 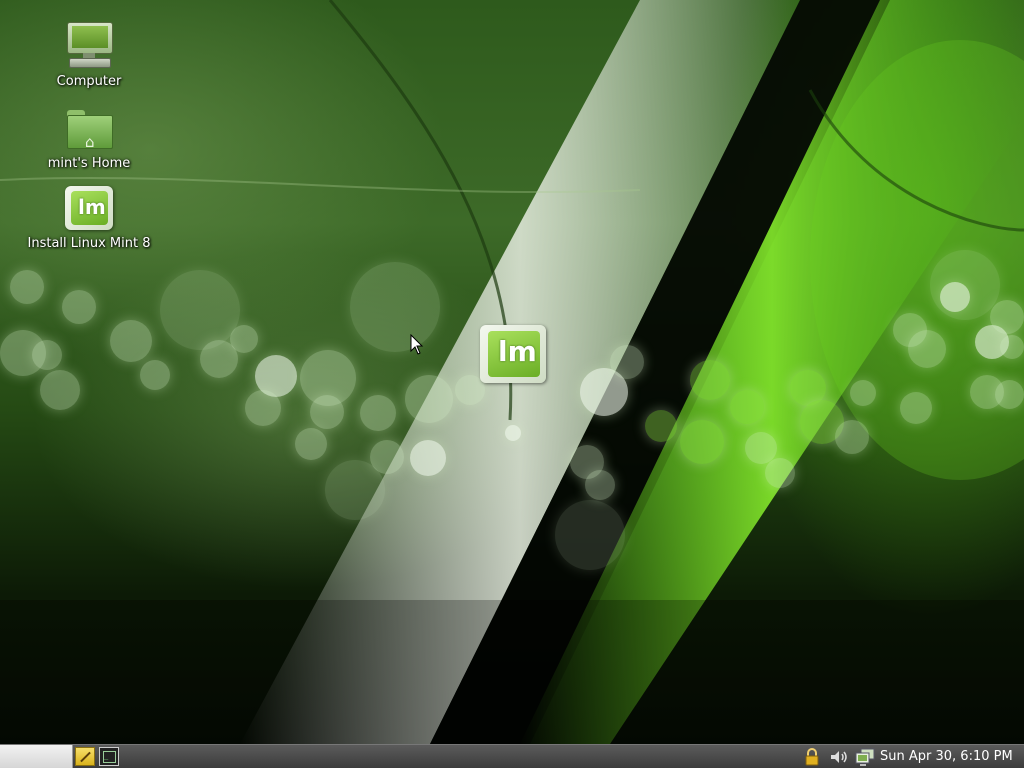 What do you see at coordinates (839, 757) in the screenshot?
I see `volume-icon` at bounding box center [839, 757].